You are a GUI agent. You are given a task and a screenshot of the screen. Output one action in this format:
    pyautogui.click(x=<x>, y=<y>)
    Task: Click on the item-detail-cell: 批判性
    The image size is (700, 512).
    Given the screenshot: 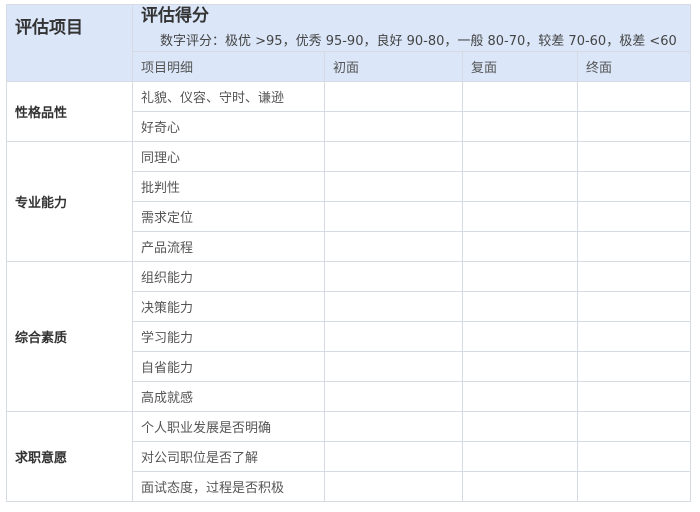 What is the action you would take?
    pyautogui.click(x=228, y=186)
    